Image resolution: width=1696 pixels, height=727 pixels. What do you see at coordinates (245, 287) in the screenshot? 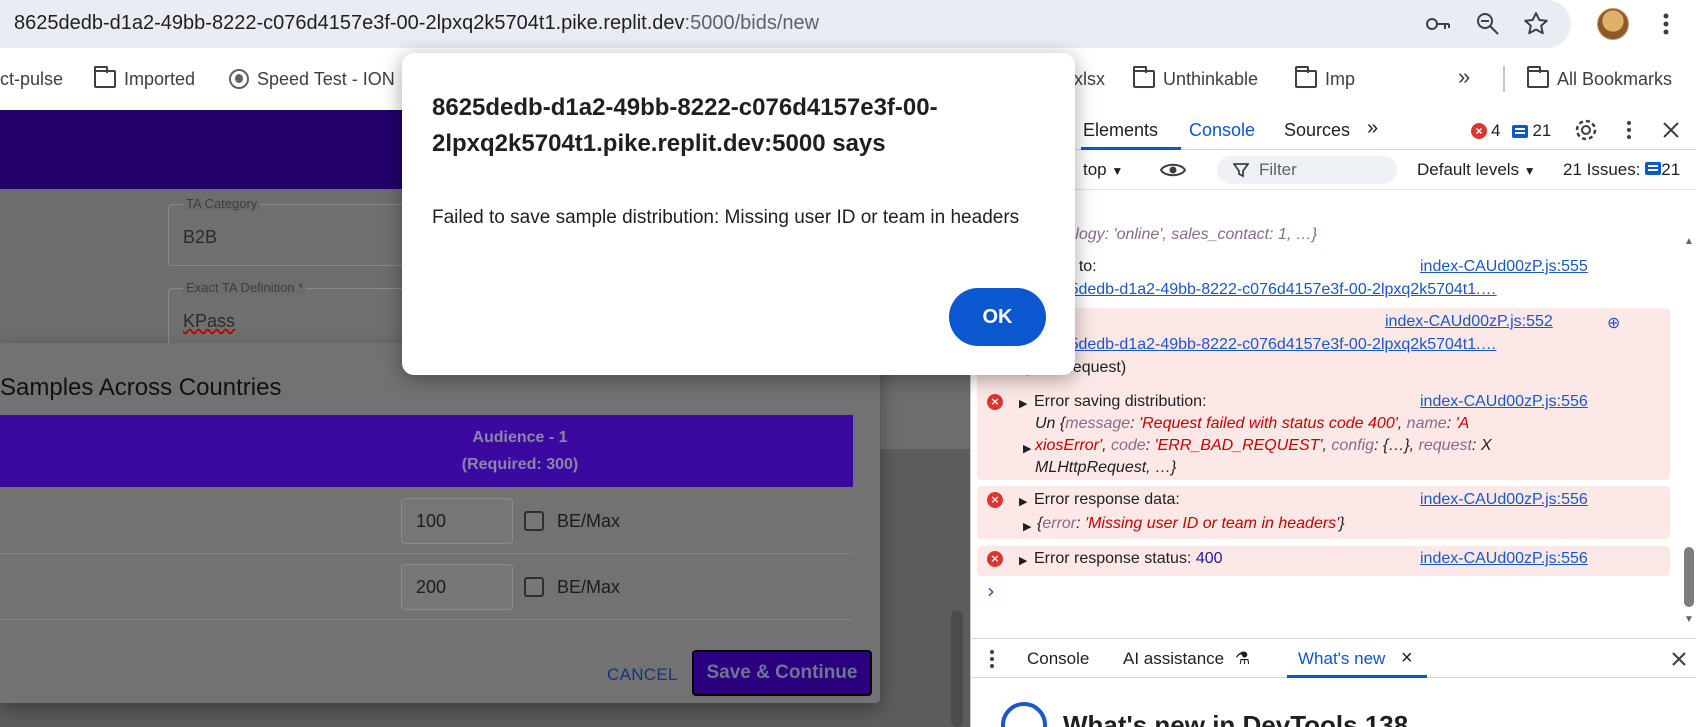
I see `field-label: Exact TA Definition *` at bounding box center [245, 287].